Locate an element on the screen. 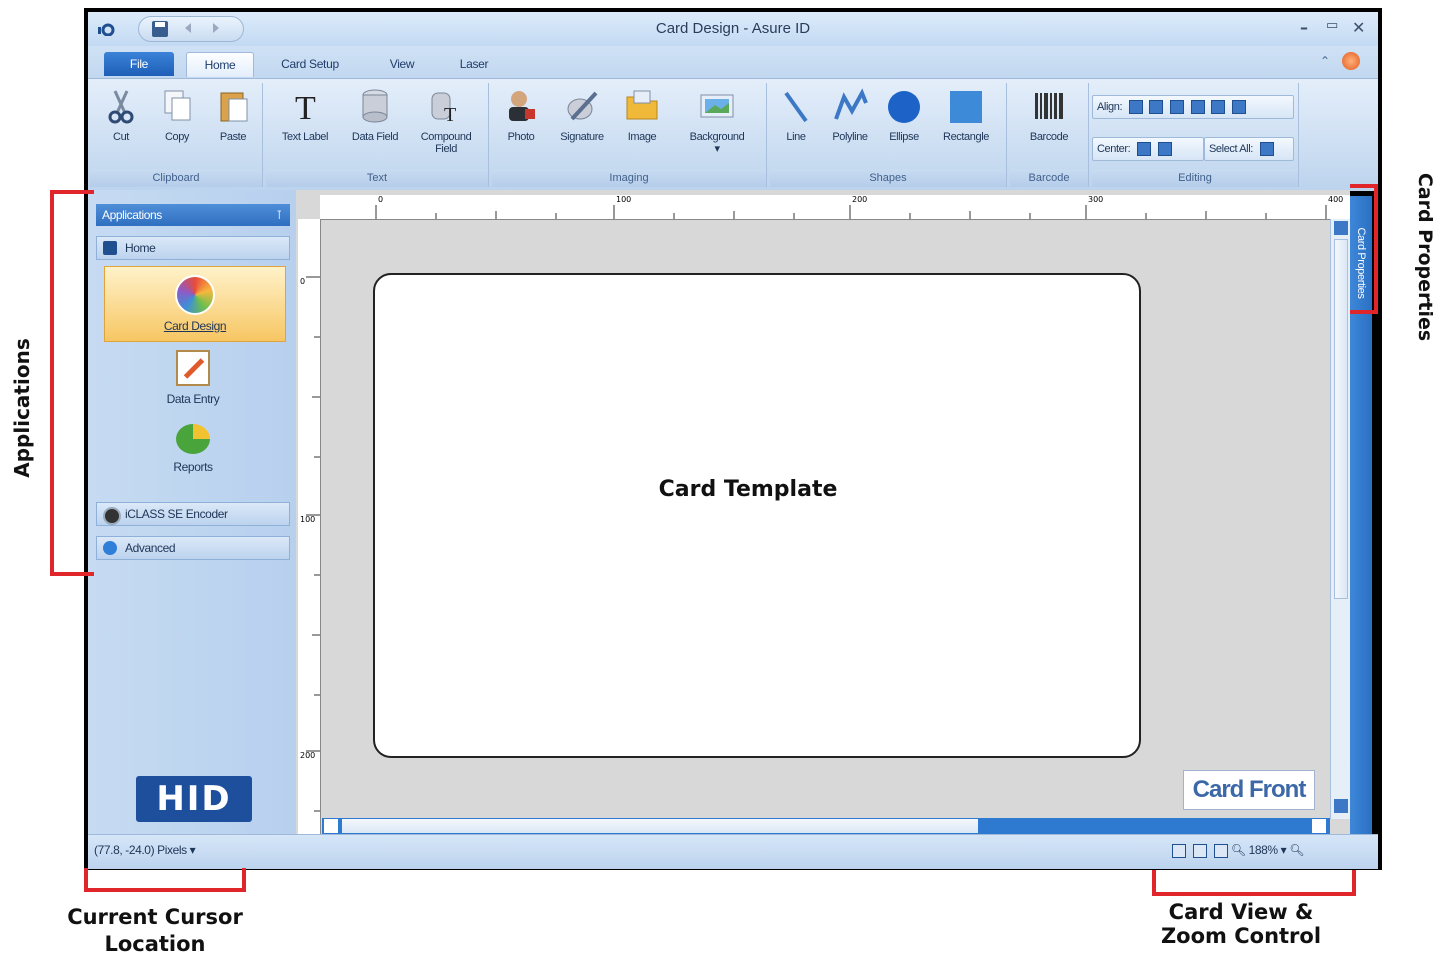 This screenshot has height=958, width=1451. window-title: Card Design - Asure ID is located at coordinates (733, 28).